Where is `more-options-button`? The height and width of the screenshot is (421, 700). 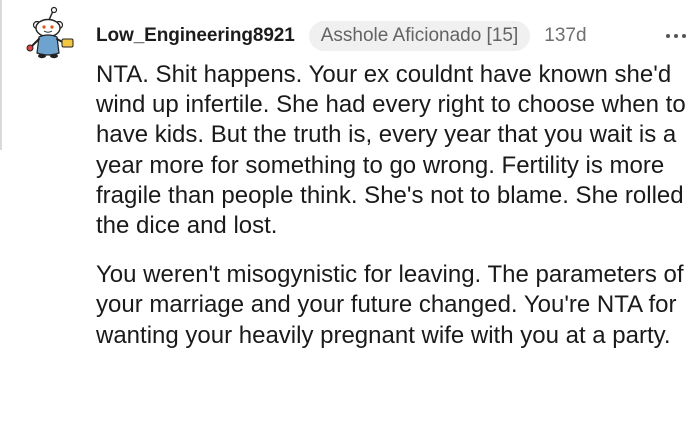 more-options-button is located at coordinates (676, 36).